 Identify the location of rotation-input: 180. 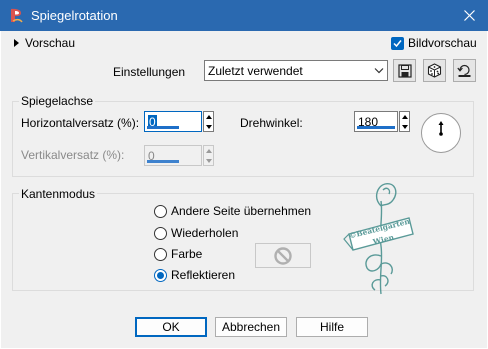
(376, 121).